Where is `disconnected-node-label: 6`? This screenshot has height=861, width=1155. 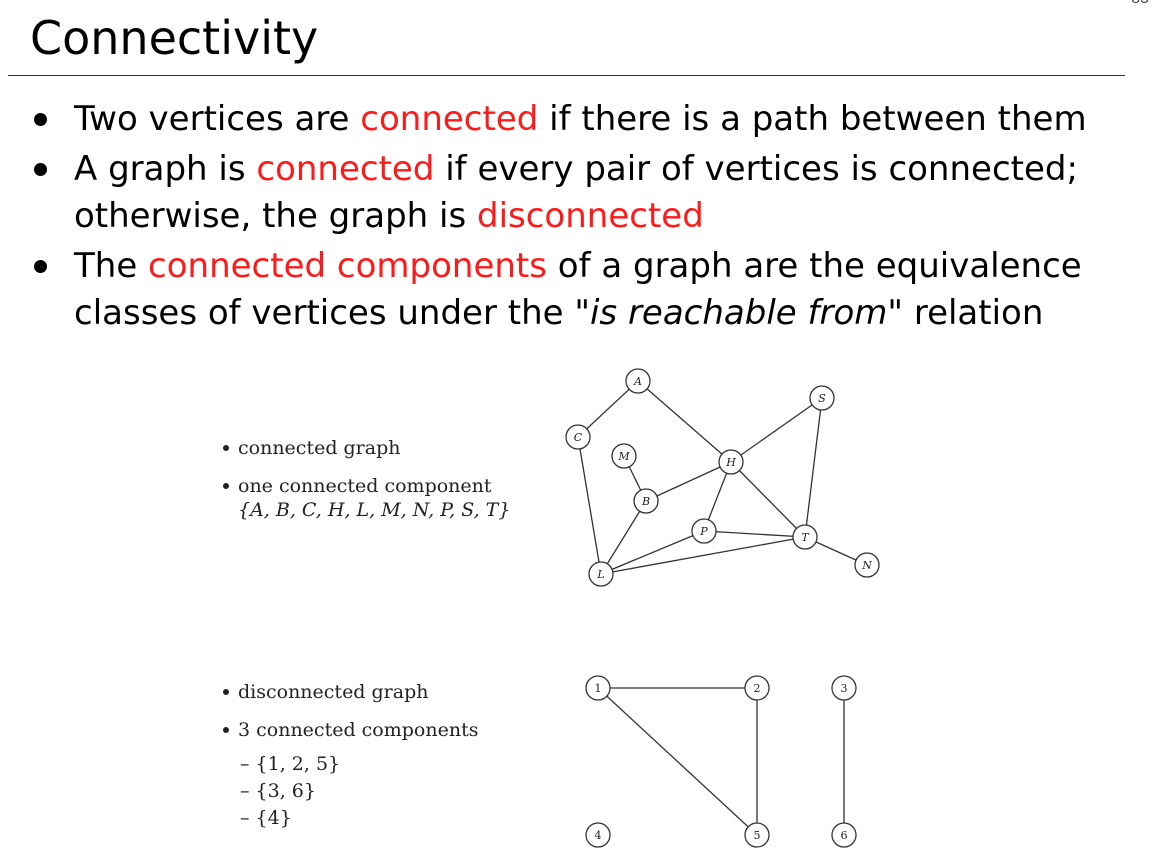 disconnected-node-label: 6 is located at coordinates (844, 835).